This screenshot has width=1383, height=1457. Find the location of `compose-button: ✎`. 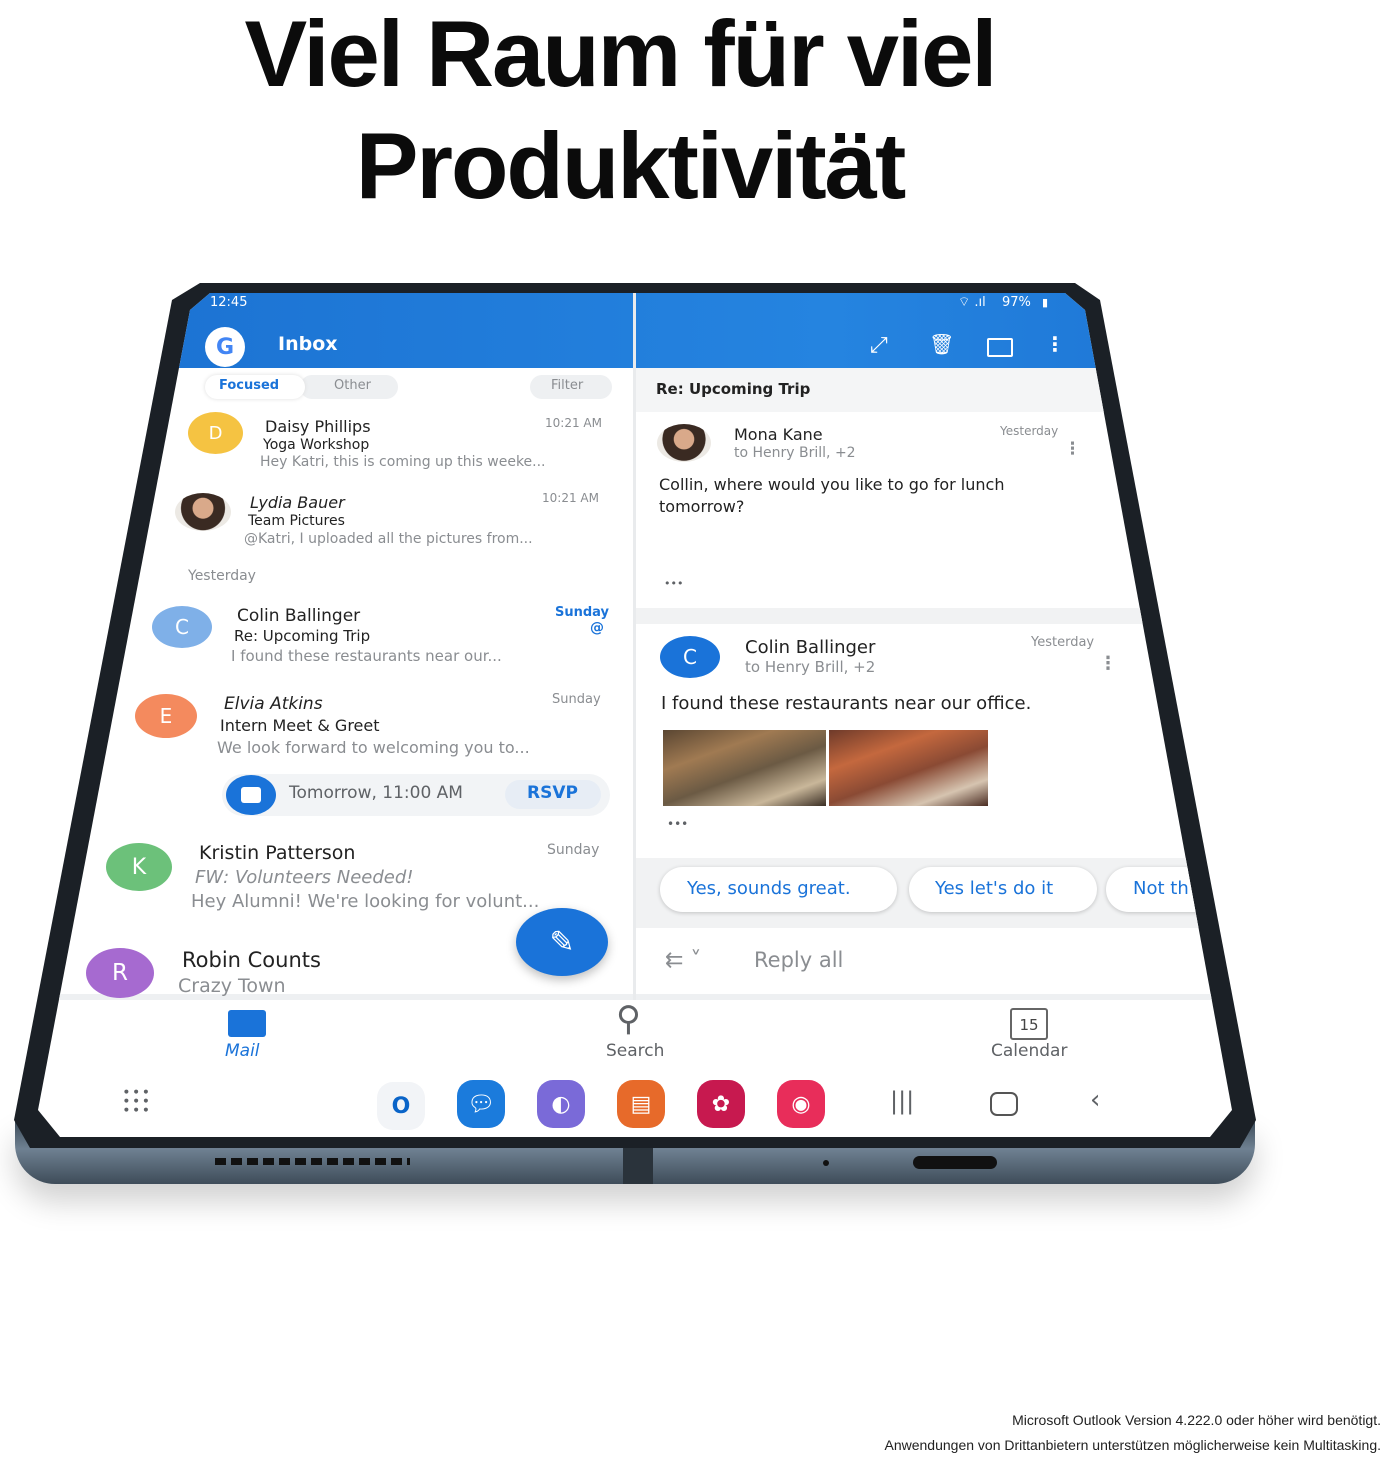

compose-button: ✎ is located at coordinates (562, 942).